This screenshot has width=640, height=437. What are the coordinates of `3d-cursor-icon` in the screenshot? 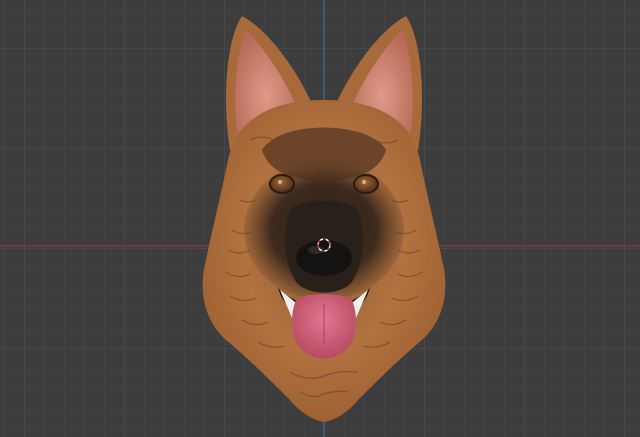 It's located at (324, 245).